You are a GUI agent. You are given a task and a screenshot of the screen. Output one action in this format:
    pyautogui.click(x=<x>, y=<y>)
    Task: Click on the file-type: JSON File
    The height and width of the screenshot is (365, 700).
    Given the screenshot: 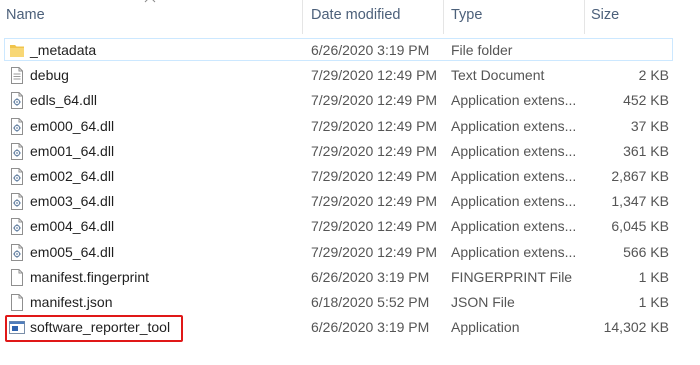 What is the action you would take?
    pyautogui.click(x=483, y=302)
    